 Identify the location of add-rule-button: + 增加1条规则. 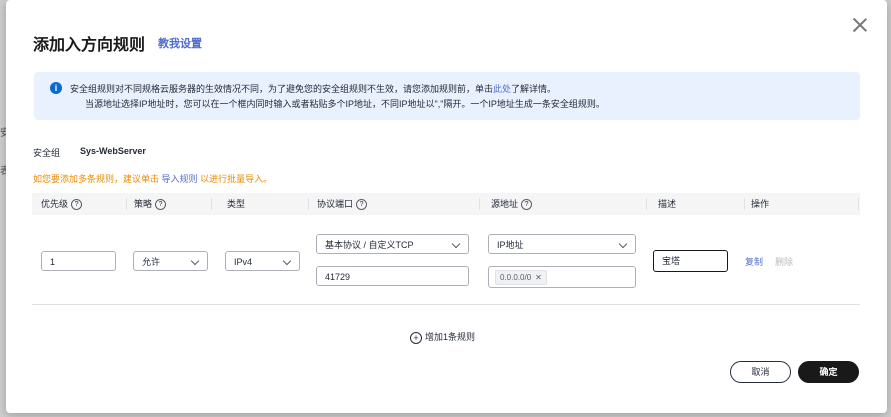
(442, 337).